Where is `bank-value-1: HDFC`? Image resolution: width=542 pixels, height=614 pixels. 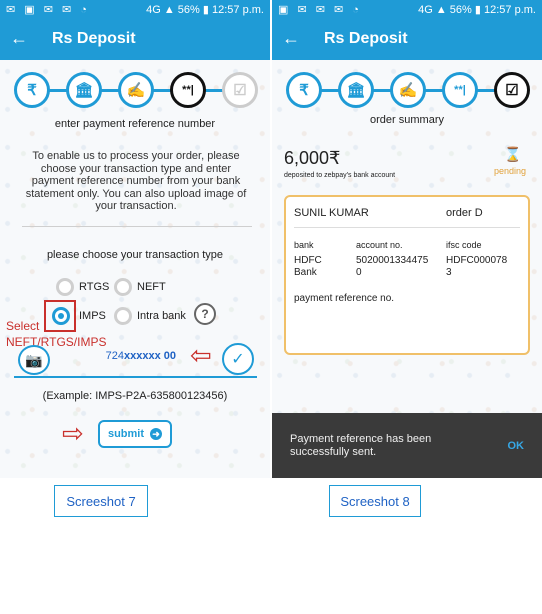
bank-value-1: HDFC is located at coordinates (308, 260).